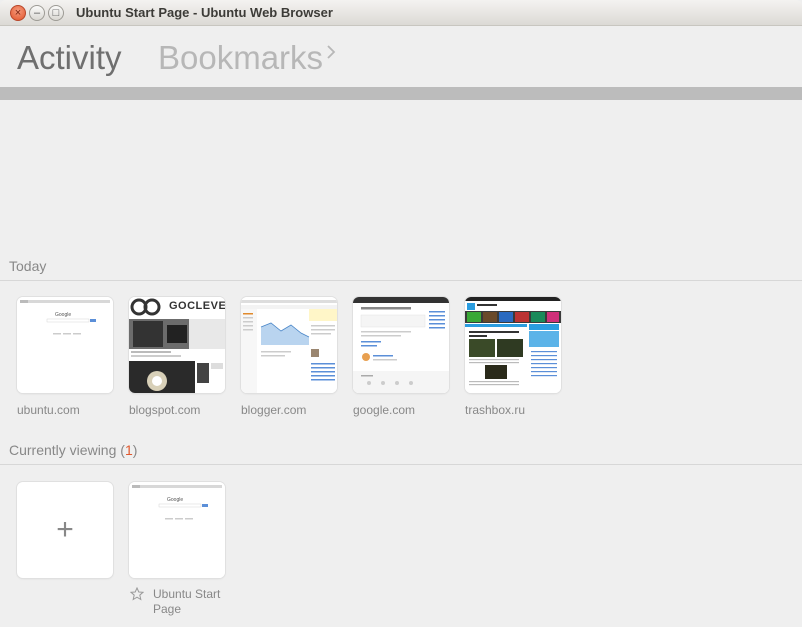 The height and width of the screenshot is (627, 802). Describe the element at coordinates (69, 58) in the screenshot. I see `tab-activity: Activity` at that location.